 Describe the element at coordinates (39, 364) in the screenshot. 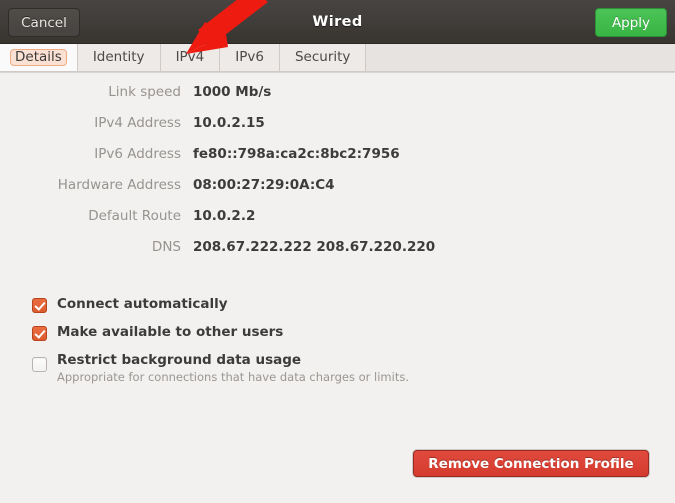

I see `checkbox-unchecked-icon` at that location.